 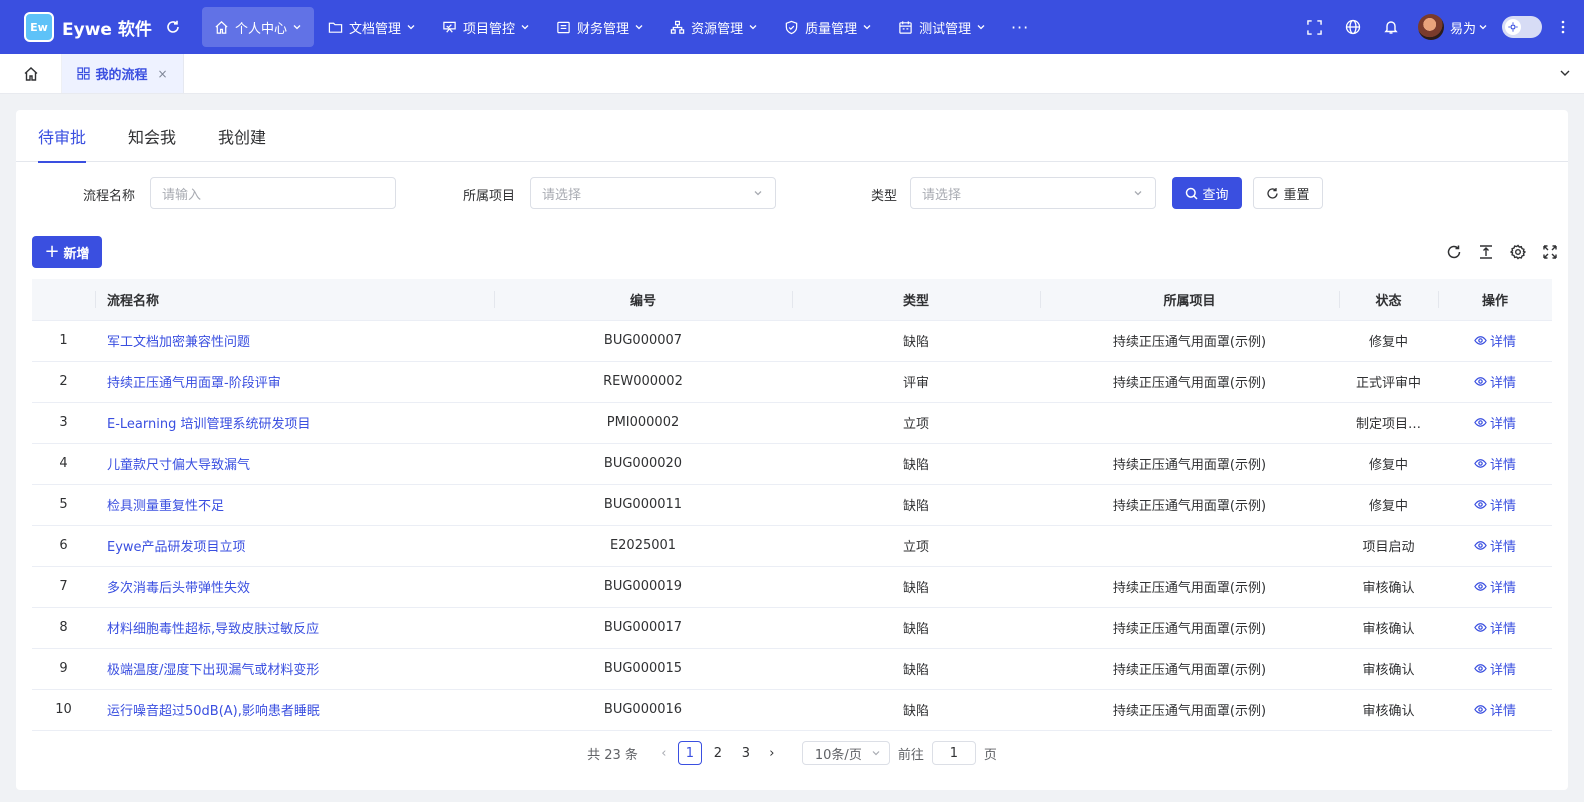 What do you see at coordinates (953, 753) in the screenshot?
I see `goto-page-input: 1` at bounding box center [953, 753].